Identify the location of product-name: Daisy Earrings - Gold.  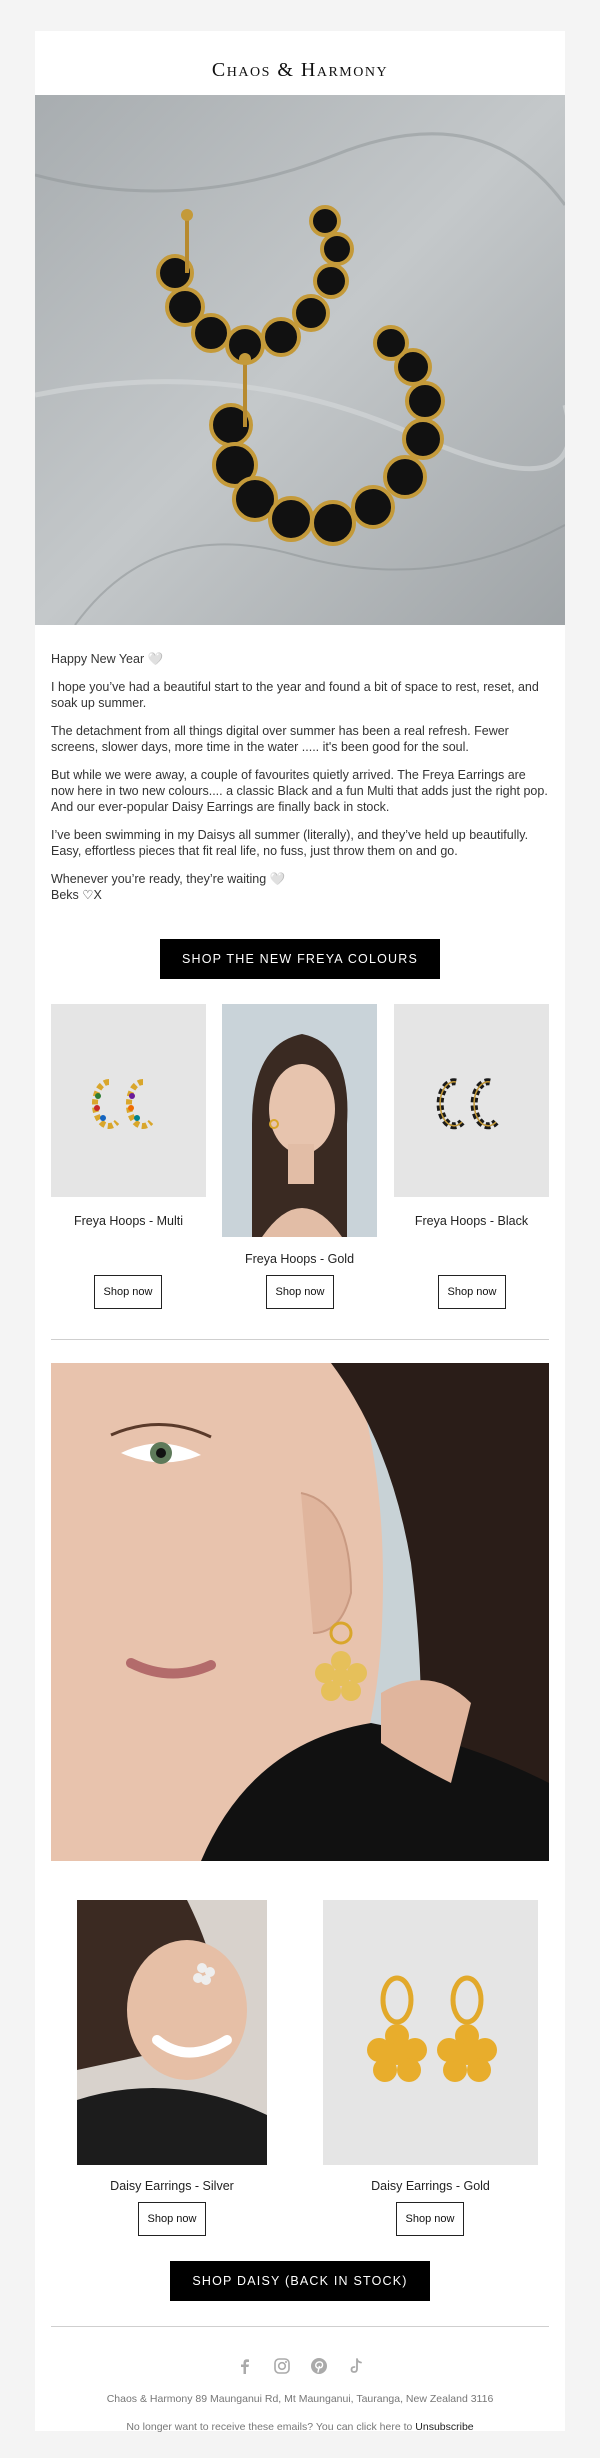
(430, 2186).